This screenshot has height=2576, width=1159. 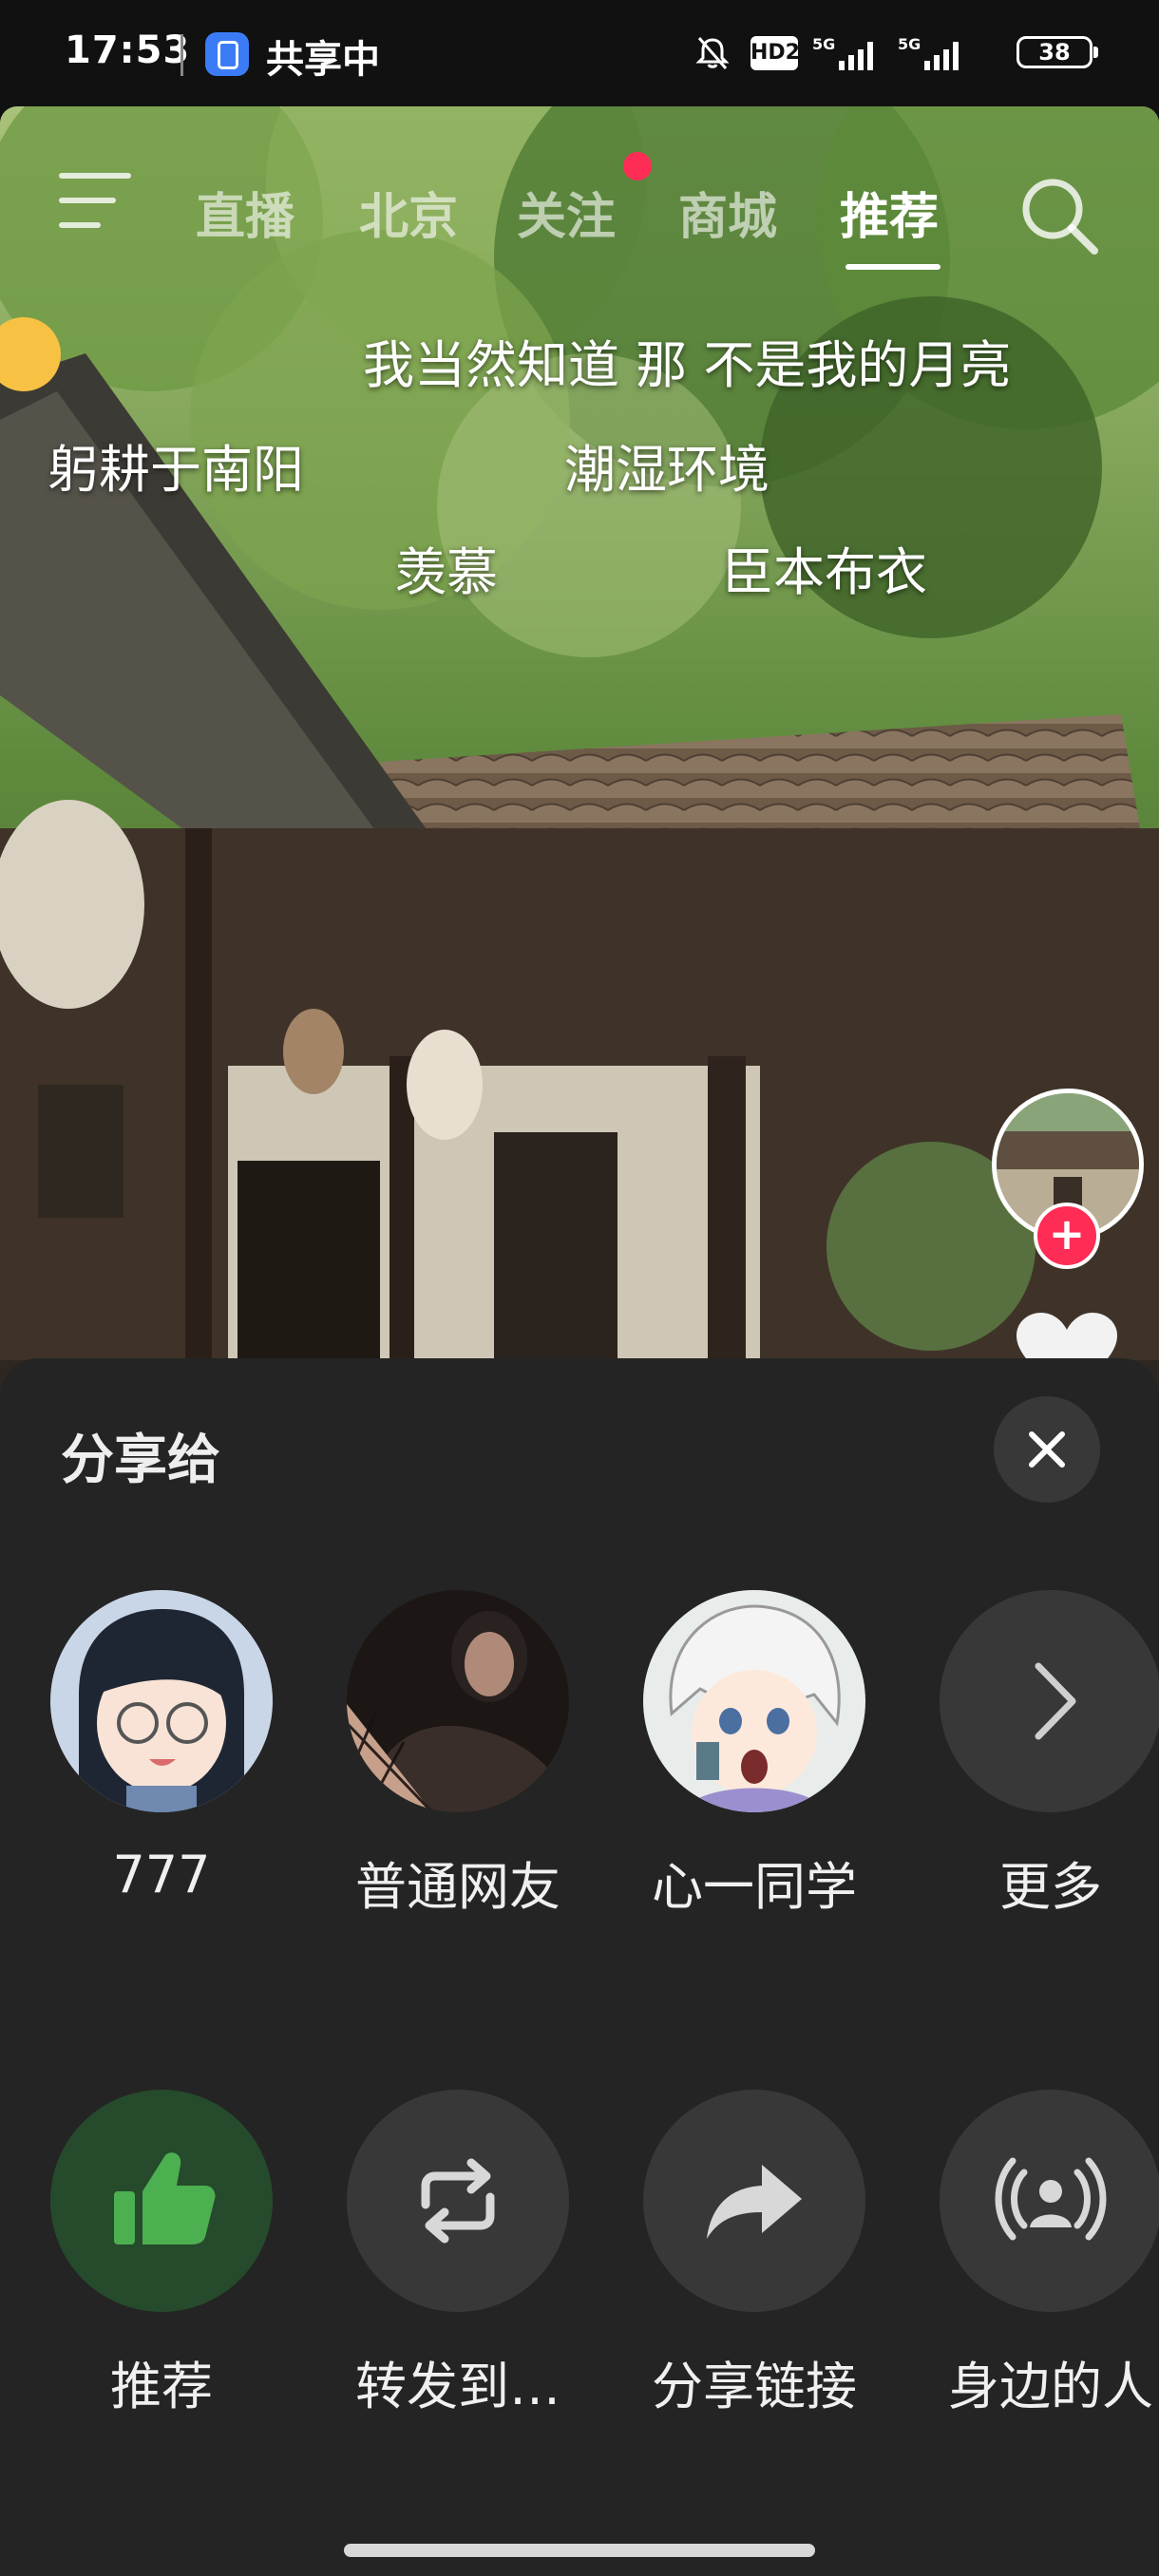 I want to click on contact-item: 普通网友, so click(x=458, y=1755).